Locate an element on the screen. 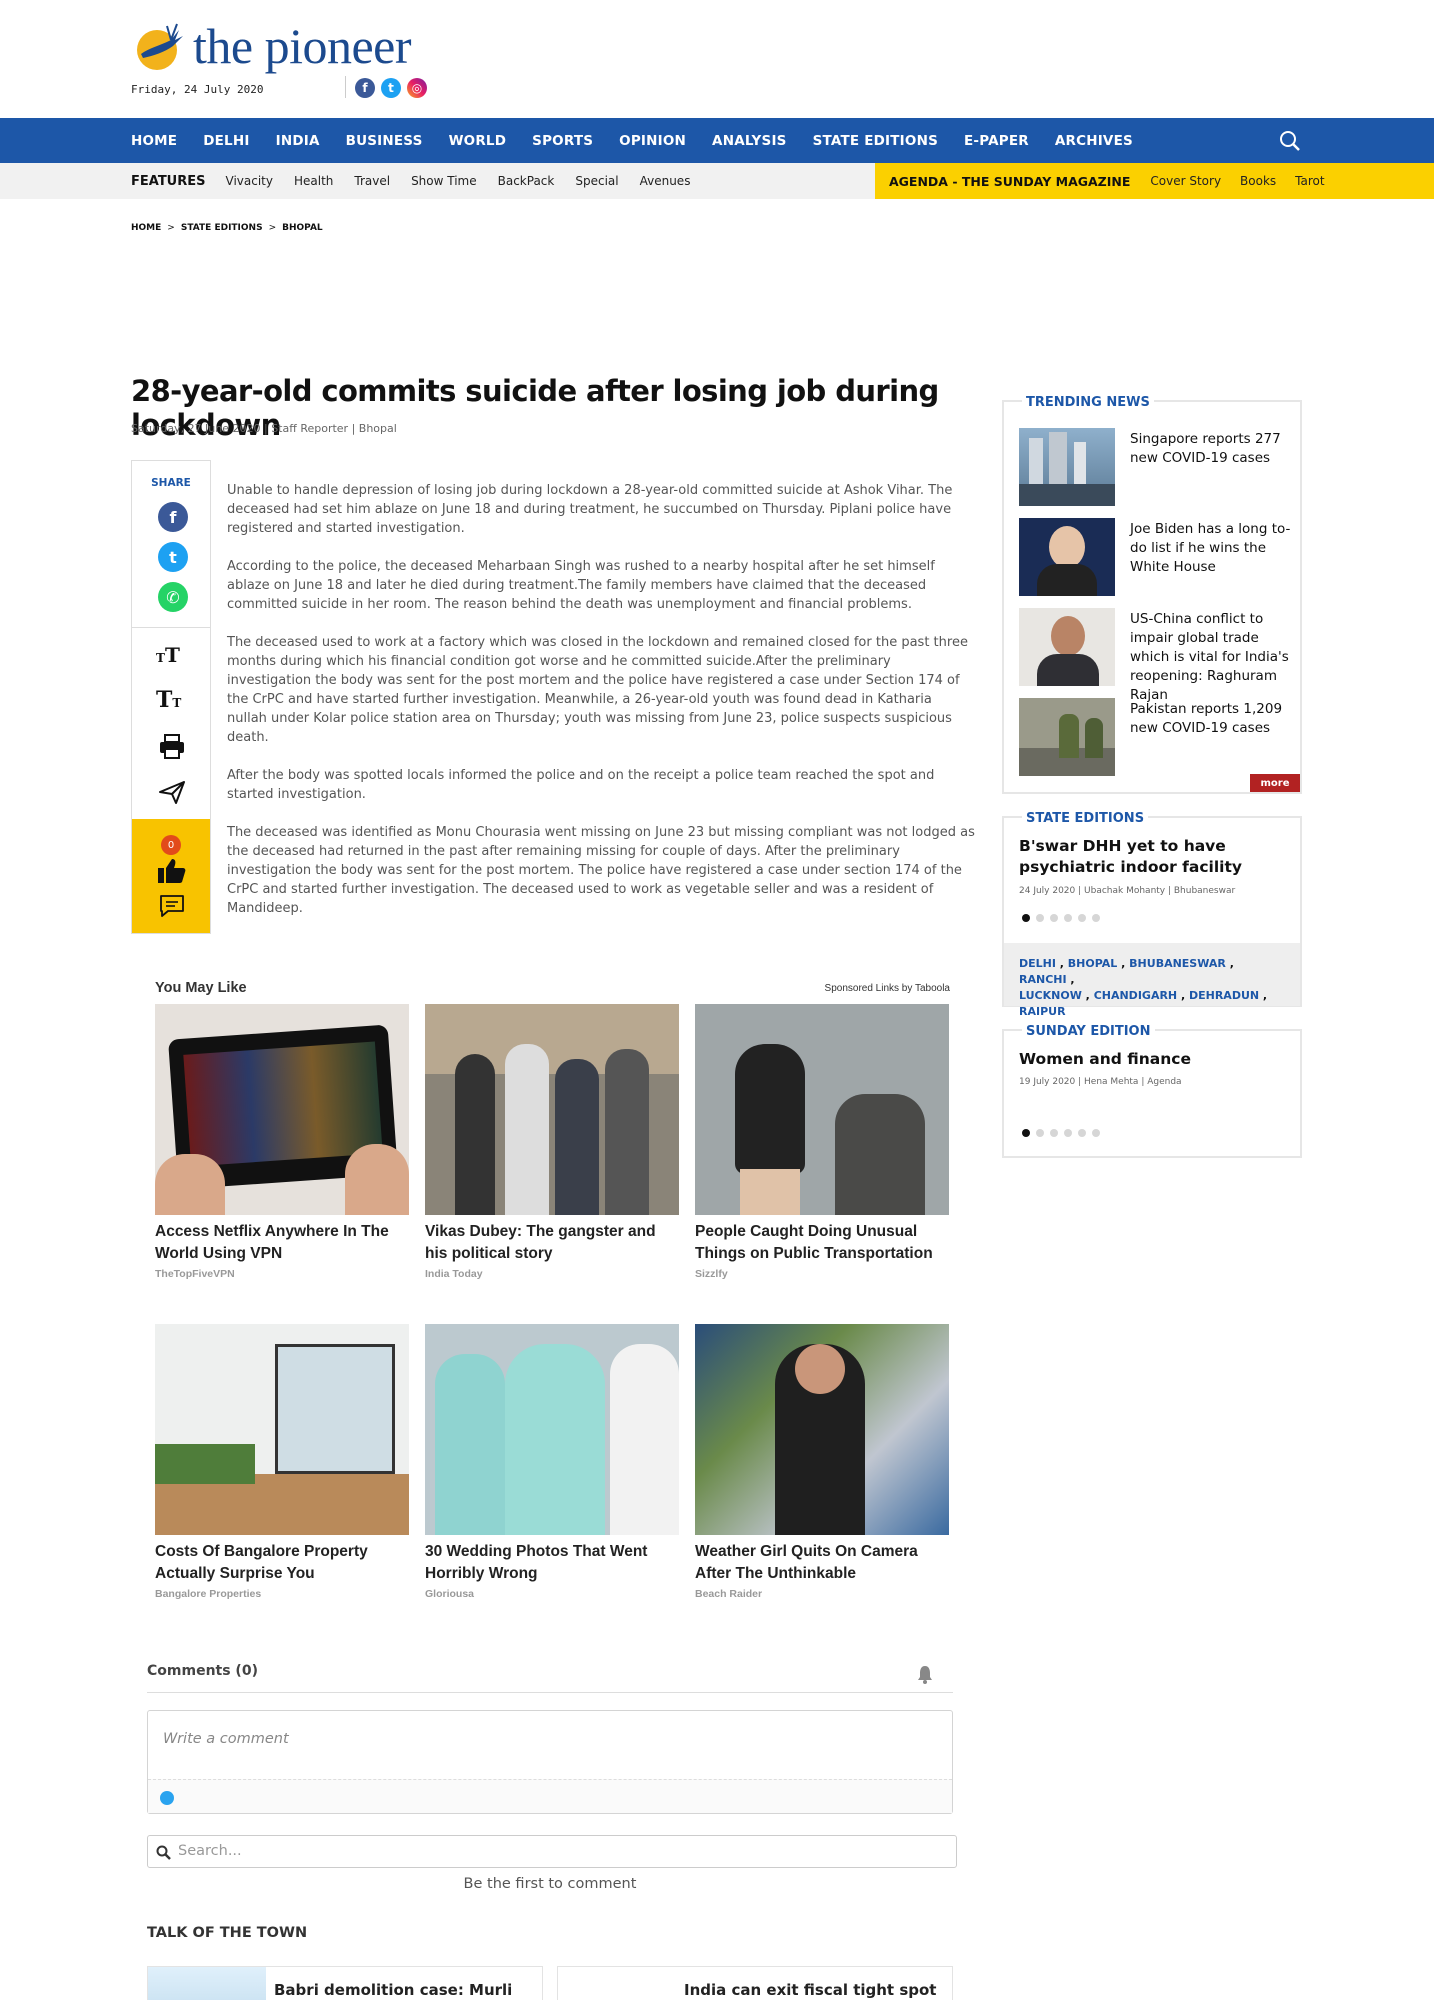 The width and height of the screenshot is (1440, 2000). twitter-icon: t is located at coordinates (391, 88).